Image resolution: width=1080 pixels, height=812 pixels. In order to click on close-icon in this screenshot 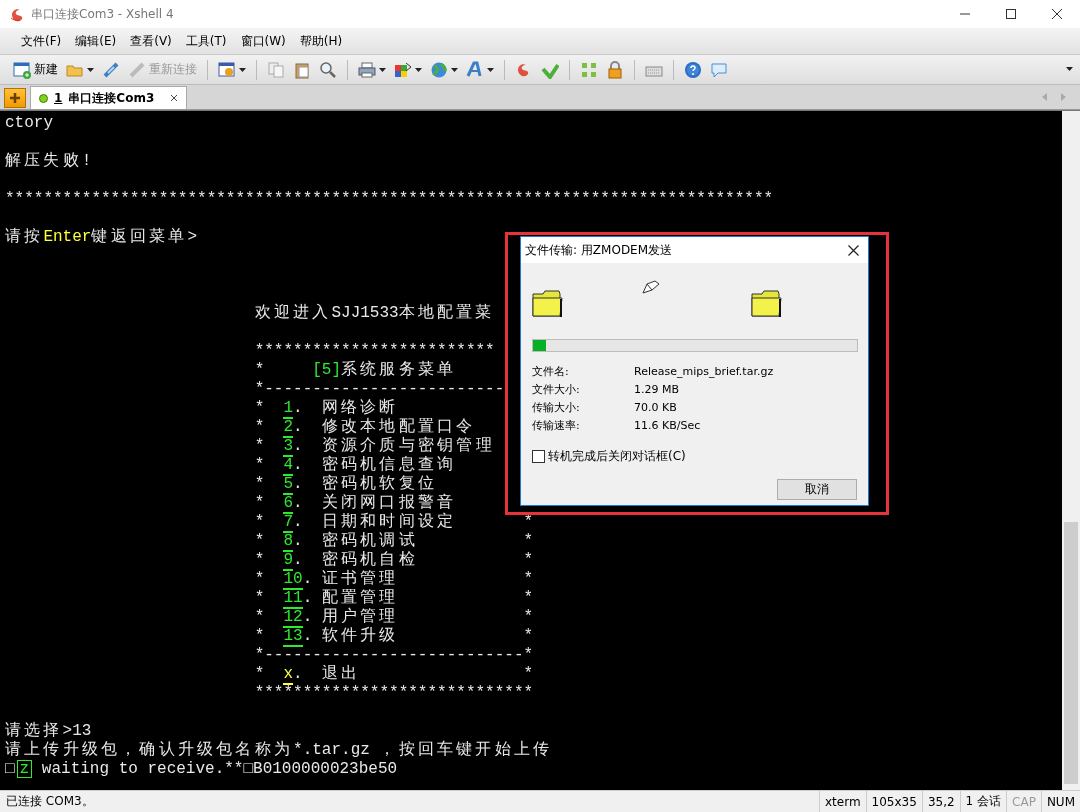, I will do `click(853, 250)`.